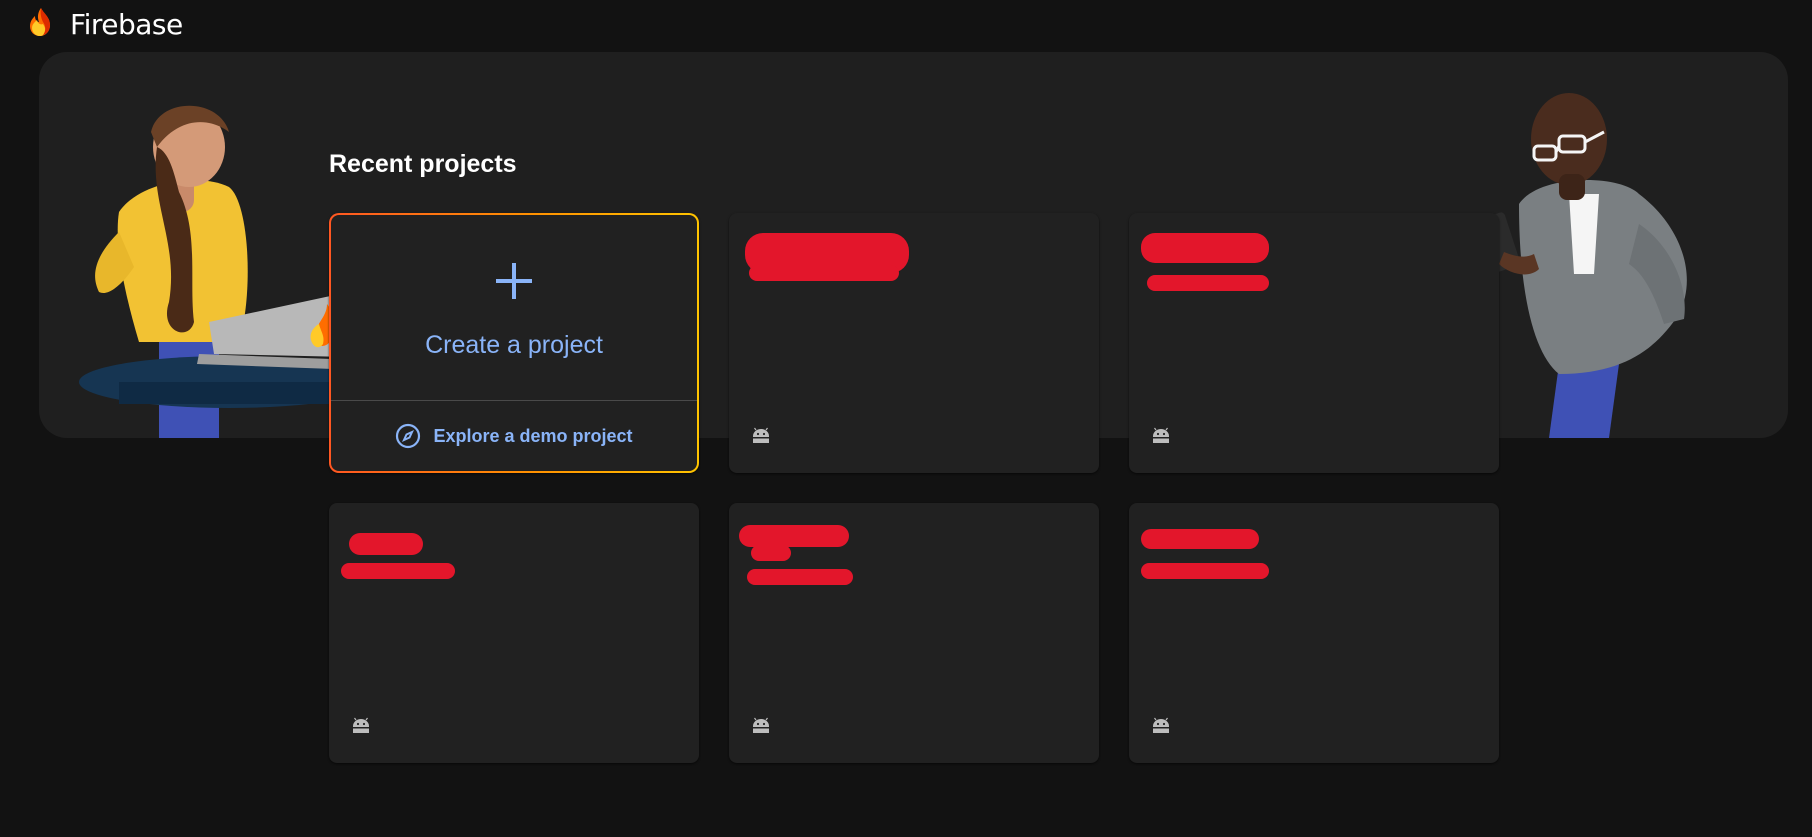 This screenshot has width=1812, height=837. What do you see at coordinates (1583, 265) in the screenshot?
I see `man-with-phone-illustration` at bounding box center [1583, 265].